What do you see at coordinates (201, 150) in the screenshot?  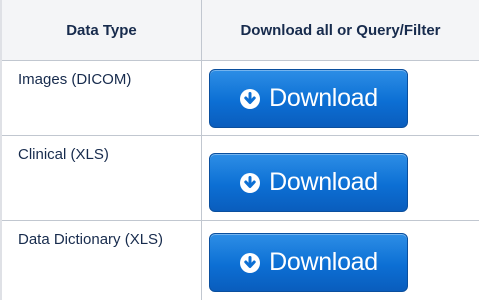 I see `column-divider` at bounding box center [201, 150].